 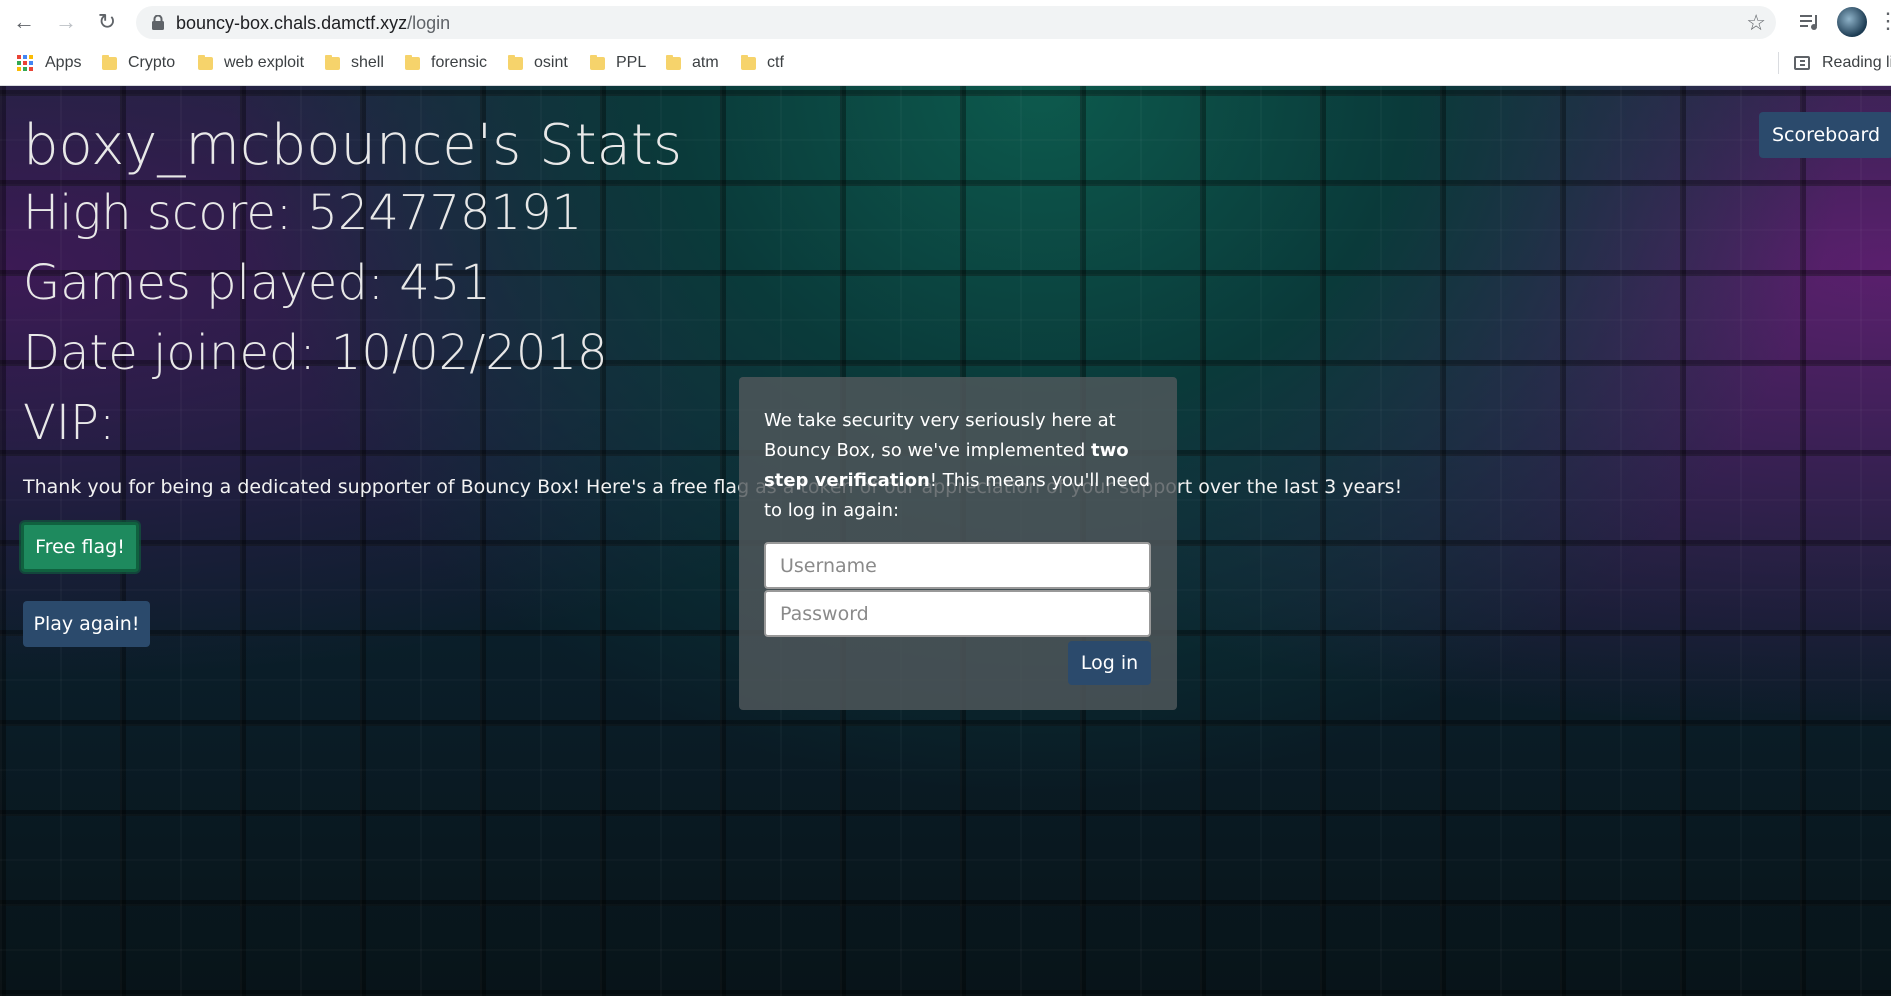 What do you see at coordinates (1802, 63) in the screenshot?
I see `reading-list-icon` at bounding box center [1802, 63].